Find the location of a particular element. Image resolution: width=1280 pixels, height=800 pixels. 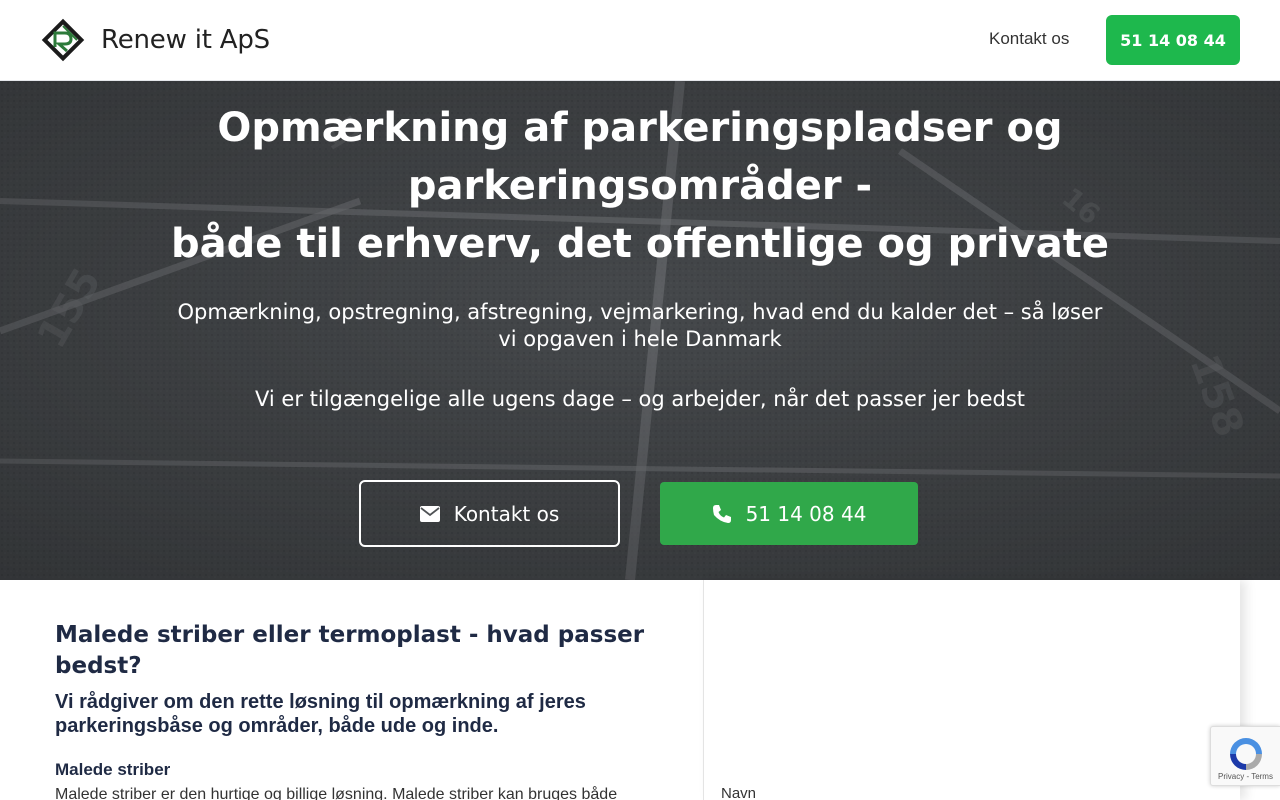

hero-phone-button: 51 14 08 44 is located at coordinates (789, 513).